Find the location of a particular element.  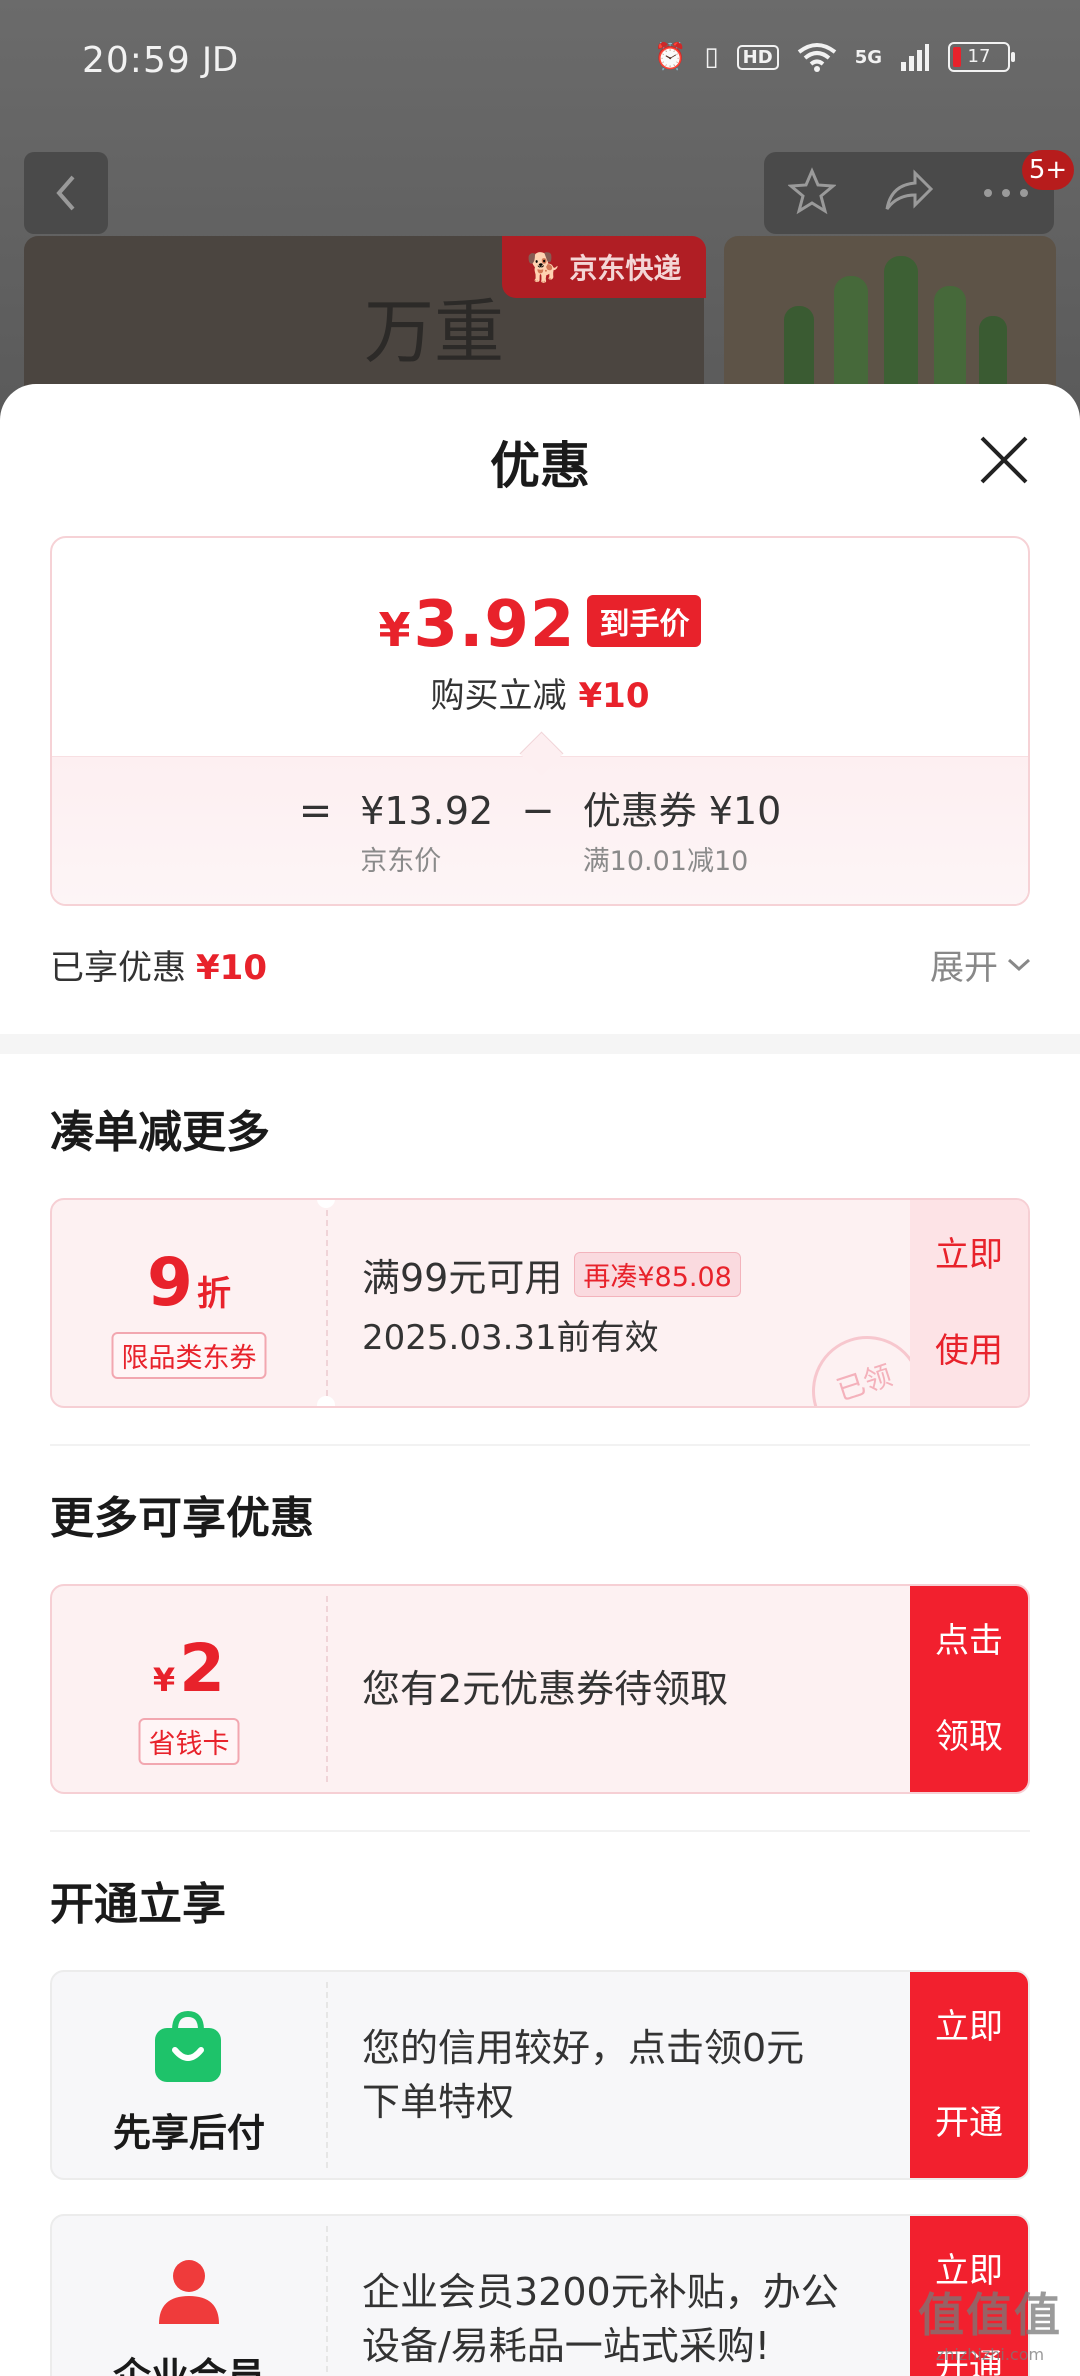

equals-sign: = is located at coordinates (315, 811).